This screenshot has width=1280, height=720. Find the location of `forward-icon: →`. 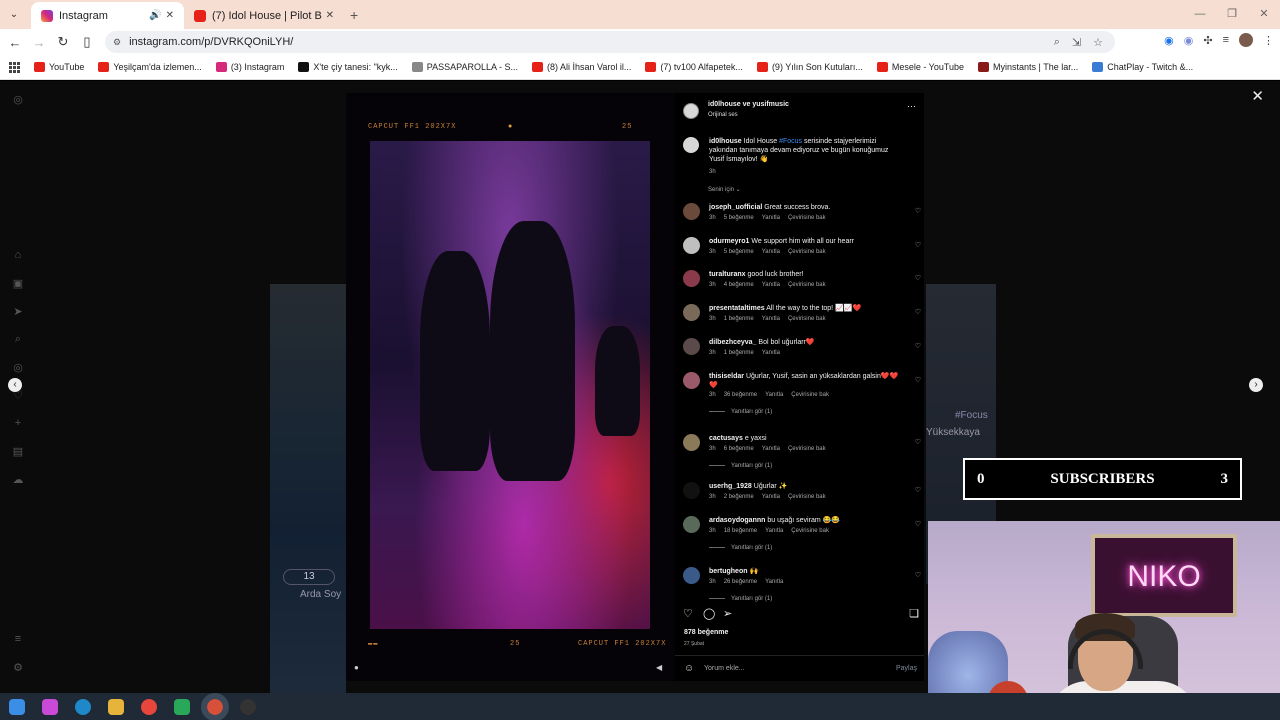

forward-icon: → is located at coordinates (39, 42).